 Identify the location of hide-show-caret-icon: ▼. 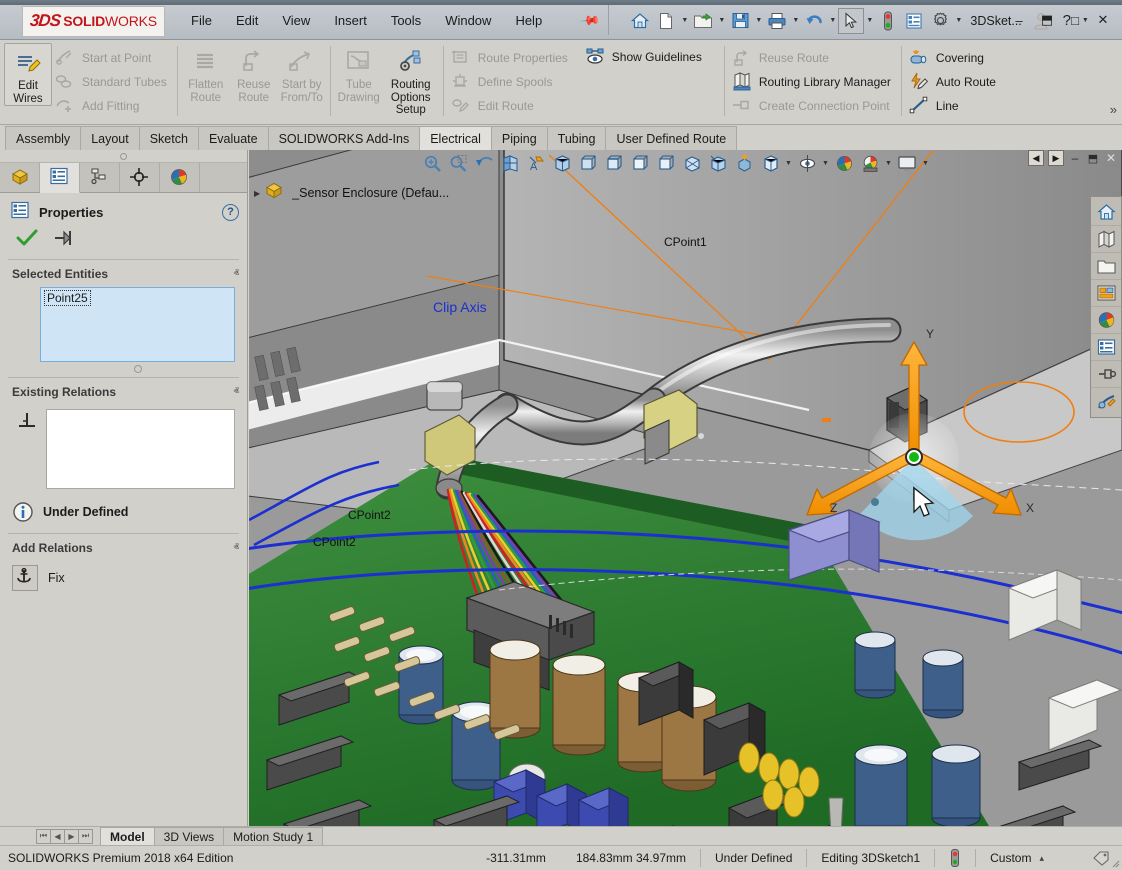
(825, 163).